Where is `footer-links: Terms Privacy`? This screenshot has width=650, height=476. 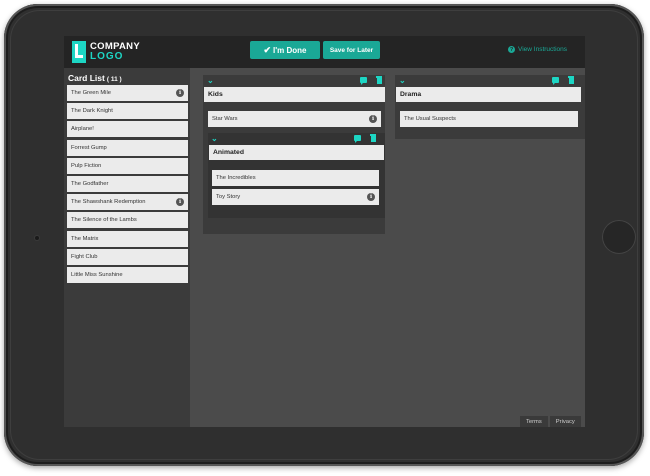
footer-links: Terms Privacy is located at coordinates (550, 421).